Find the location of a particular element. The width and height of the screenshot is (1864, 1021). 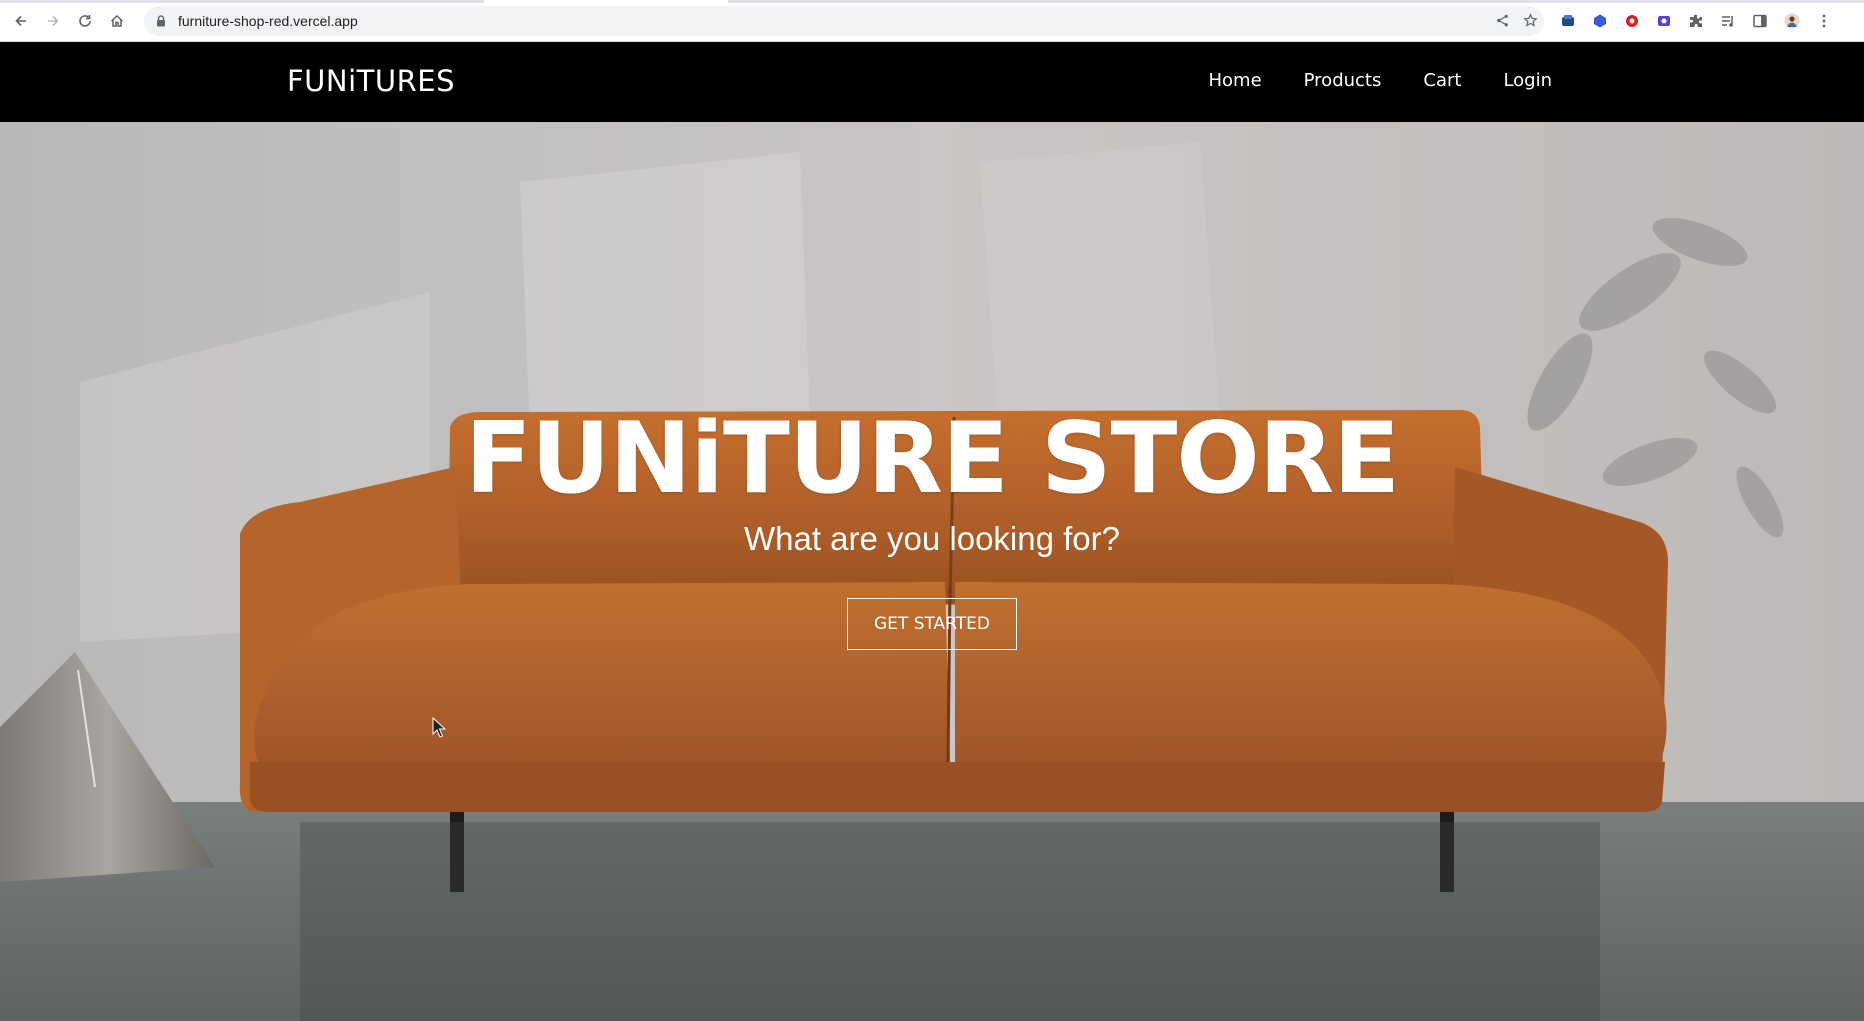

nav-products-link: Products is located at coordinates (1343, 80).